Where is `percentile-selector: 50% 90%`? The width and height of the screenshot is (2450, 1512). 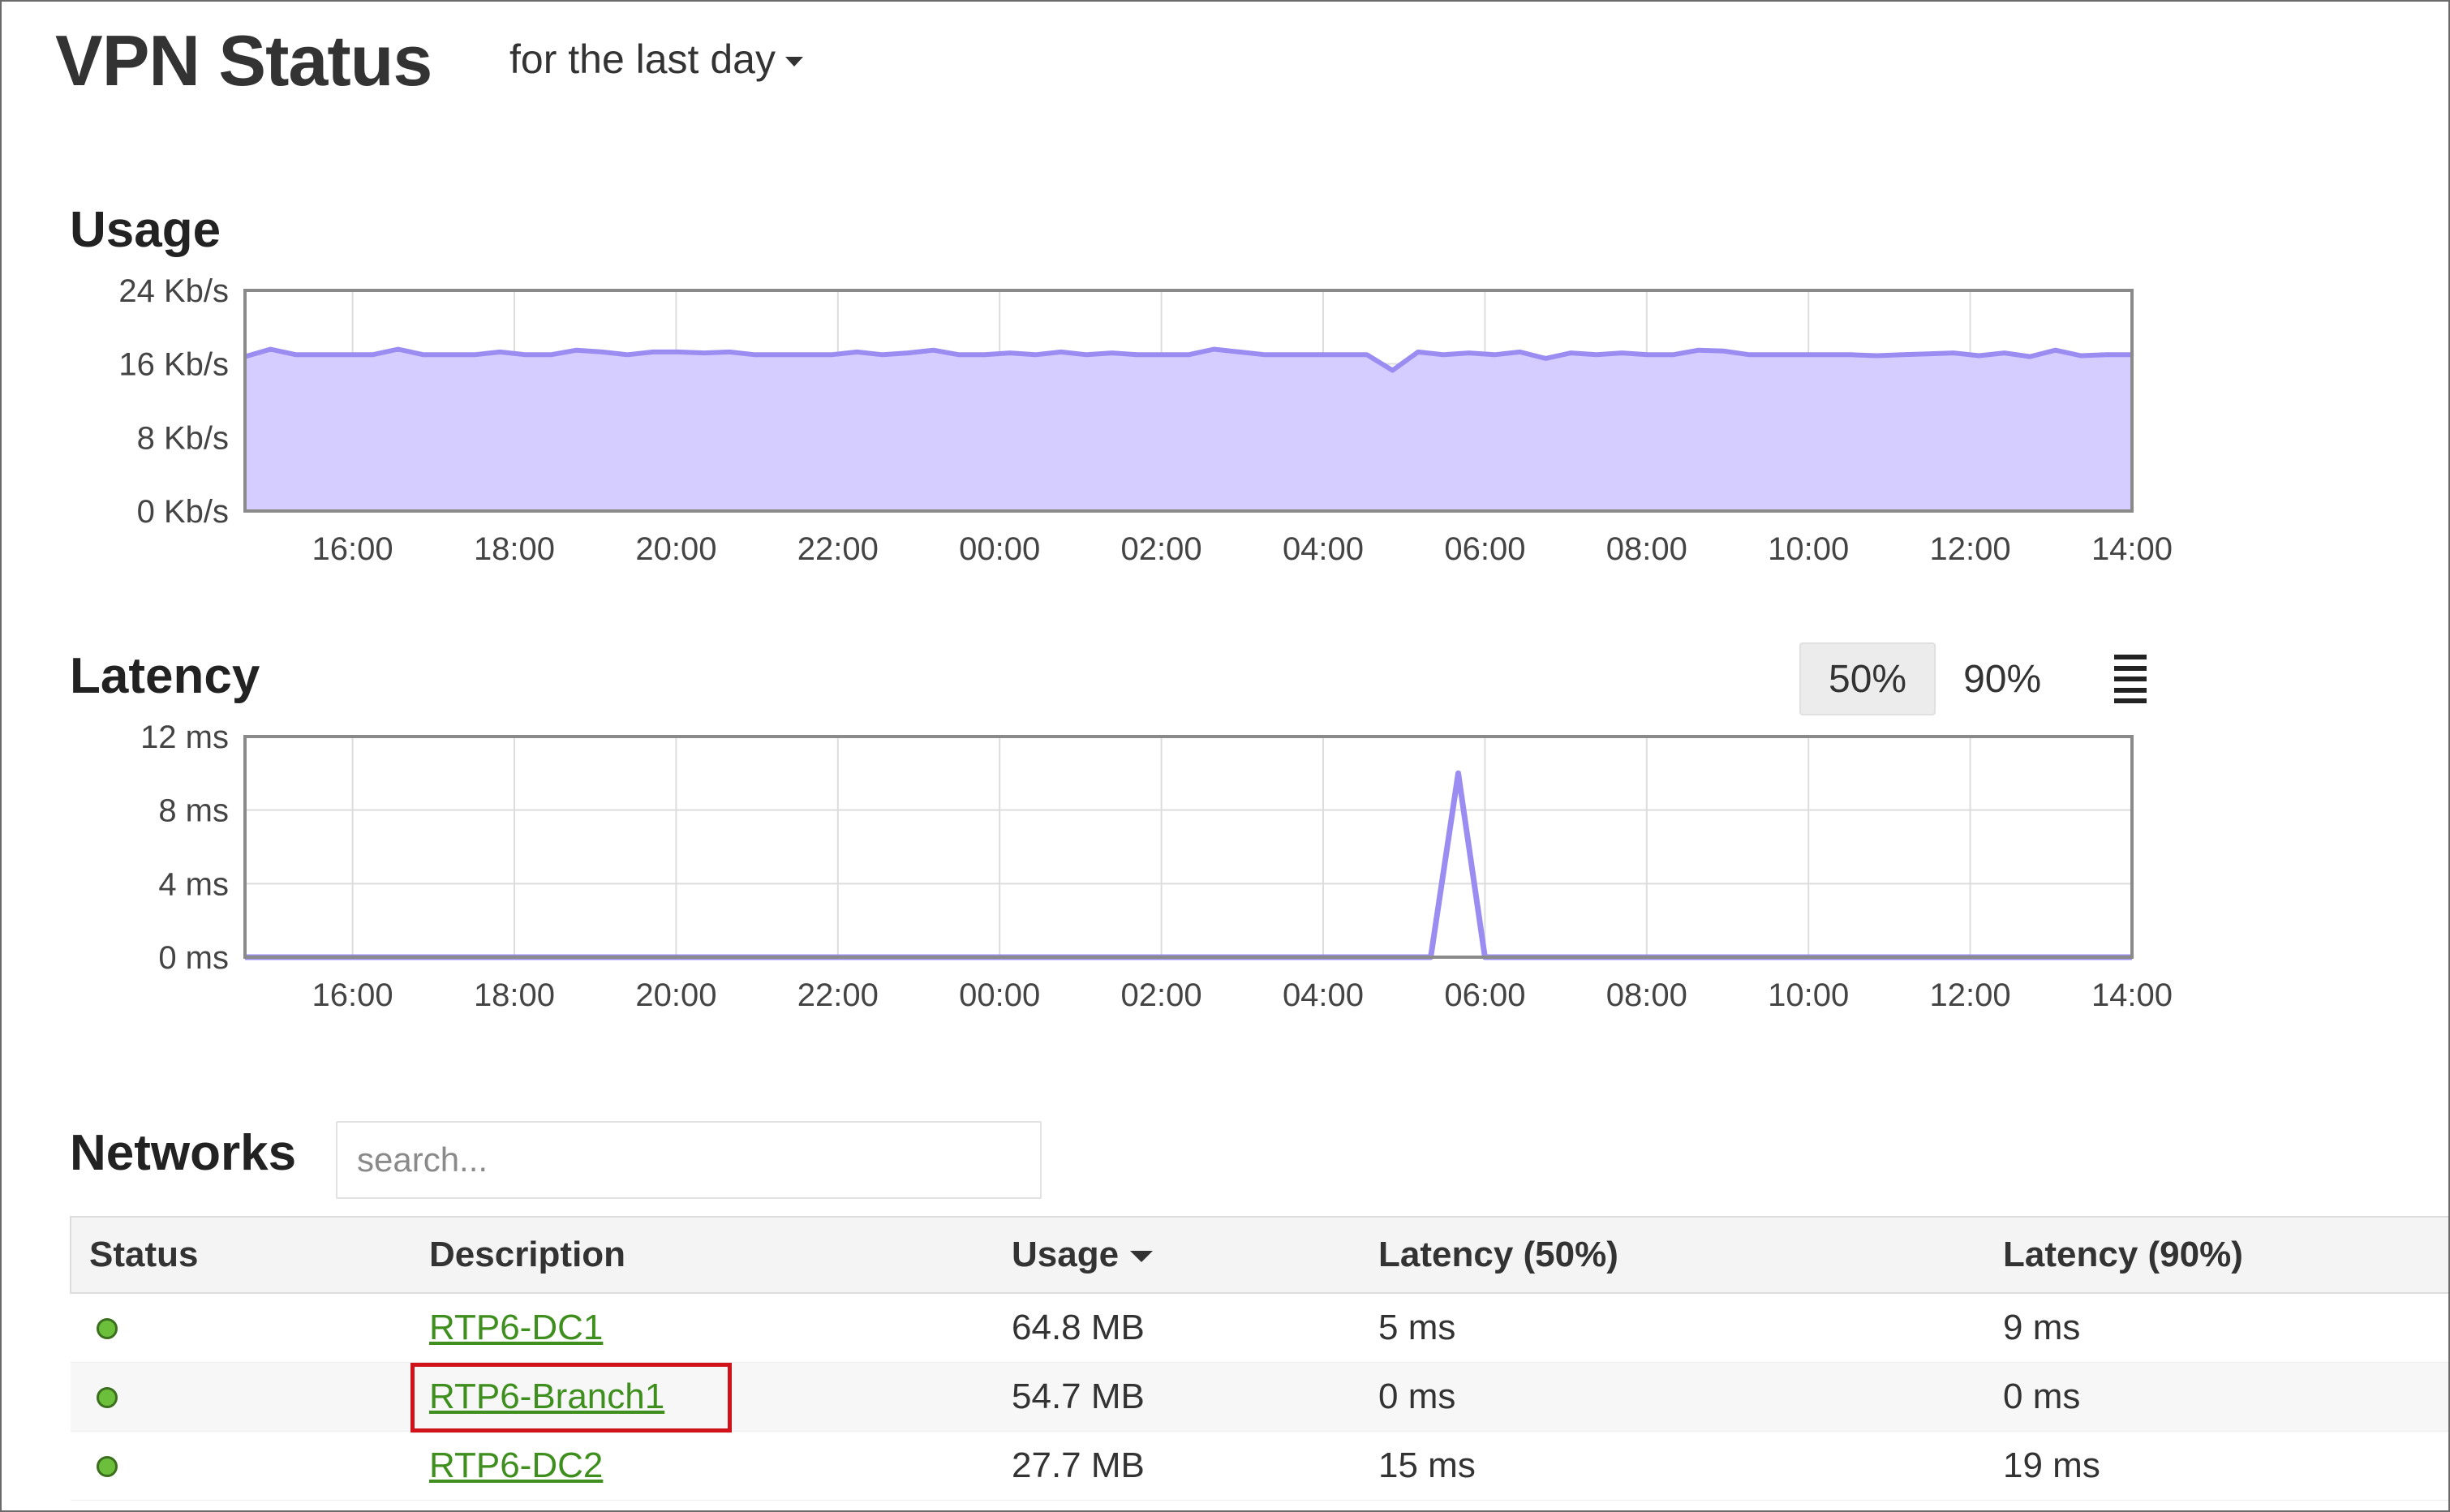 percentile-selector: 50% 90% is located at coordinates (1973, 678).